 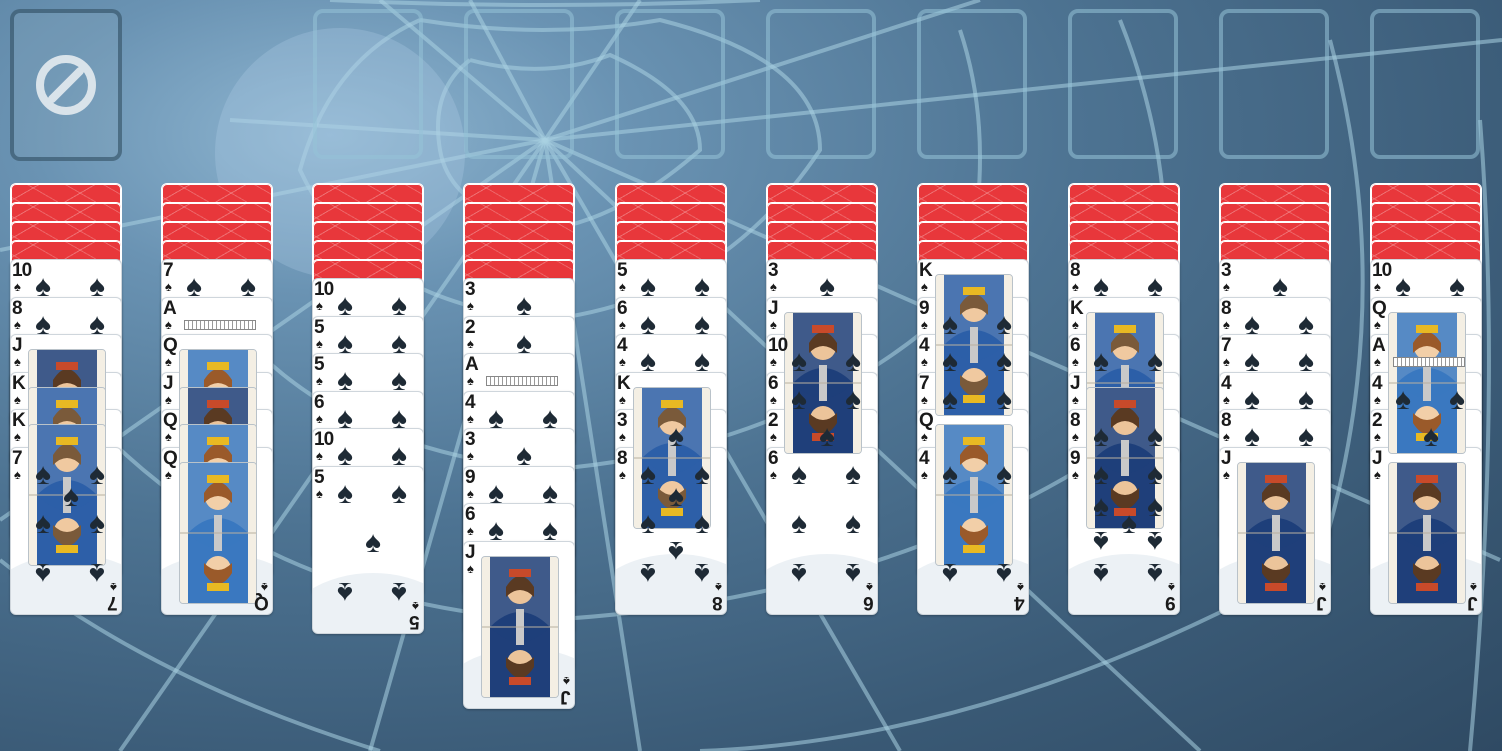 I want to click on stock-pile, so click(x=66, y=85).